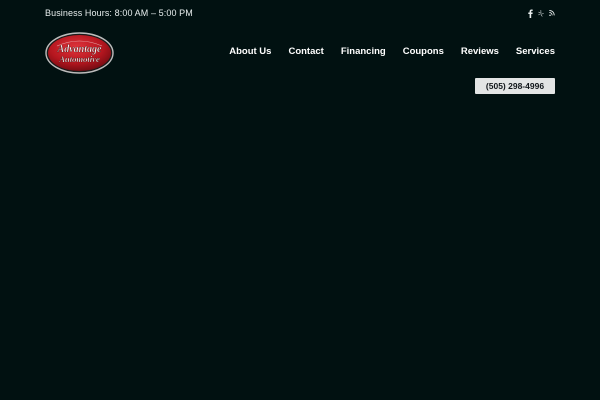 This screenshot has height=400, width=600. Describe the element at coordinates (250, 52) in the screenshot. I see `nav-about-us: About Us` at that location.